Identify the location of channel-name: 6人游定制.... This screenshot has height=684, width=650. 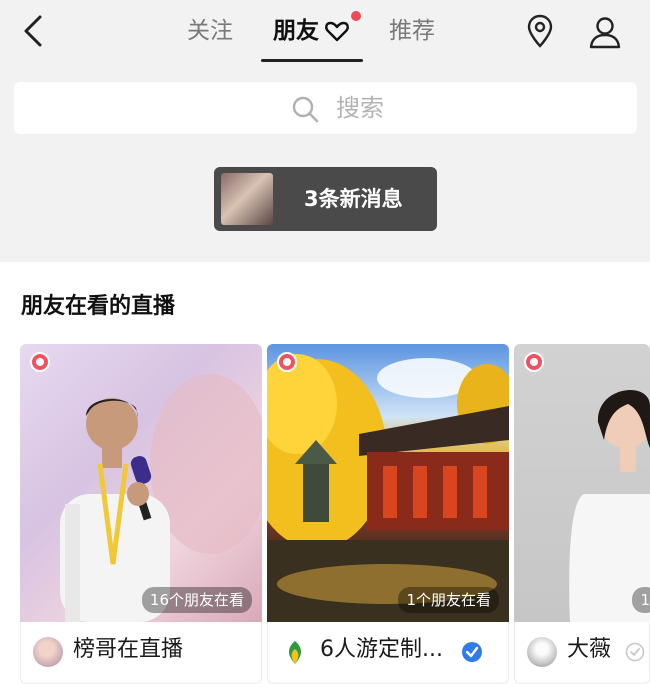
(381, 649).